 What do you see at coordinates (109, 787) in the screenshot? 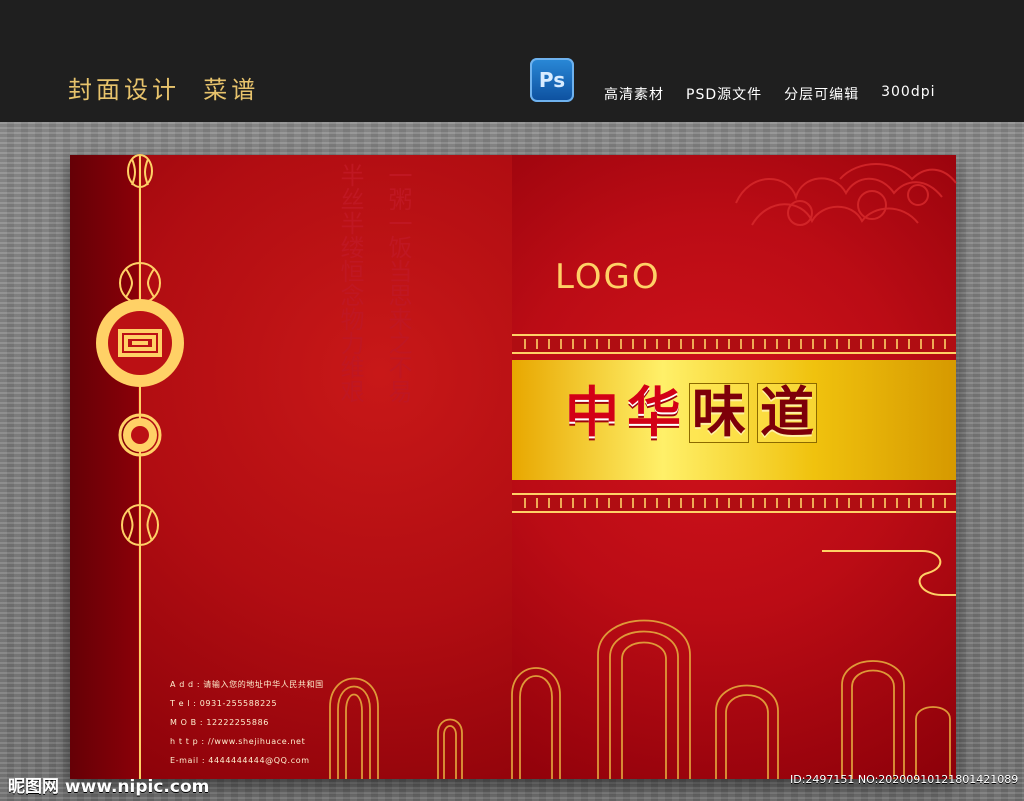
I see `watermark-left: 昵图网 www.nipic.com` at bounding box center [109, 787].